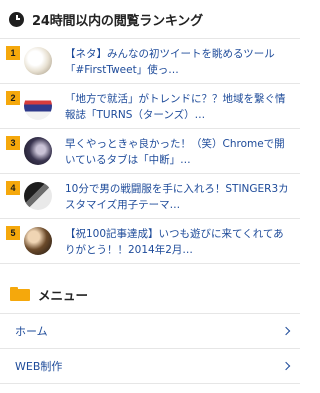 The width and height of the screenshot is (320, 393). I want to click on rank-badge: 5, so click(13, 233).